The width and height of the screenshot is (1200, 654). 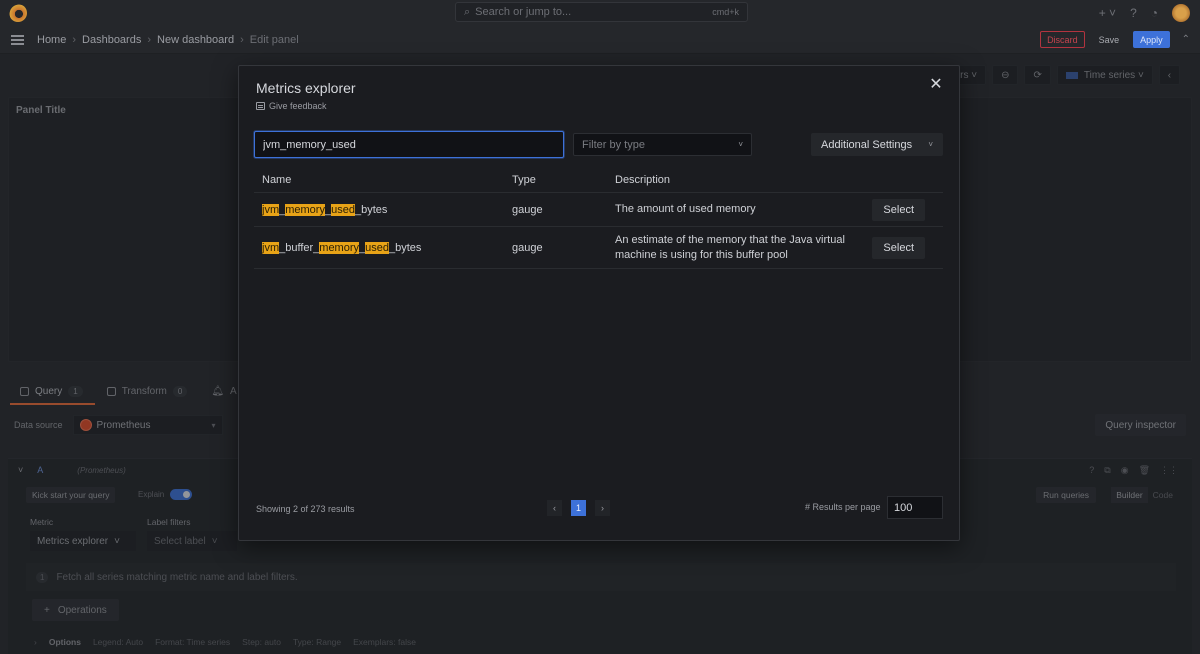 I want to click on column-name: Name, so click(x=277, y=180).